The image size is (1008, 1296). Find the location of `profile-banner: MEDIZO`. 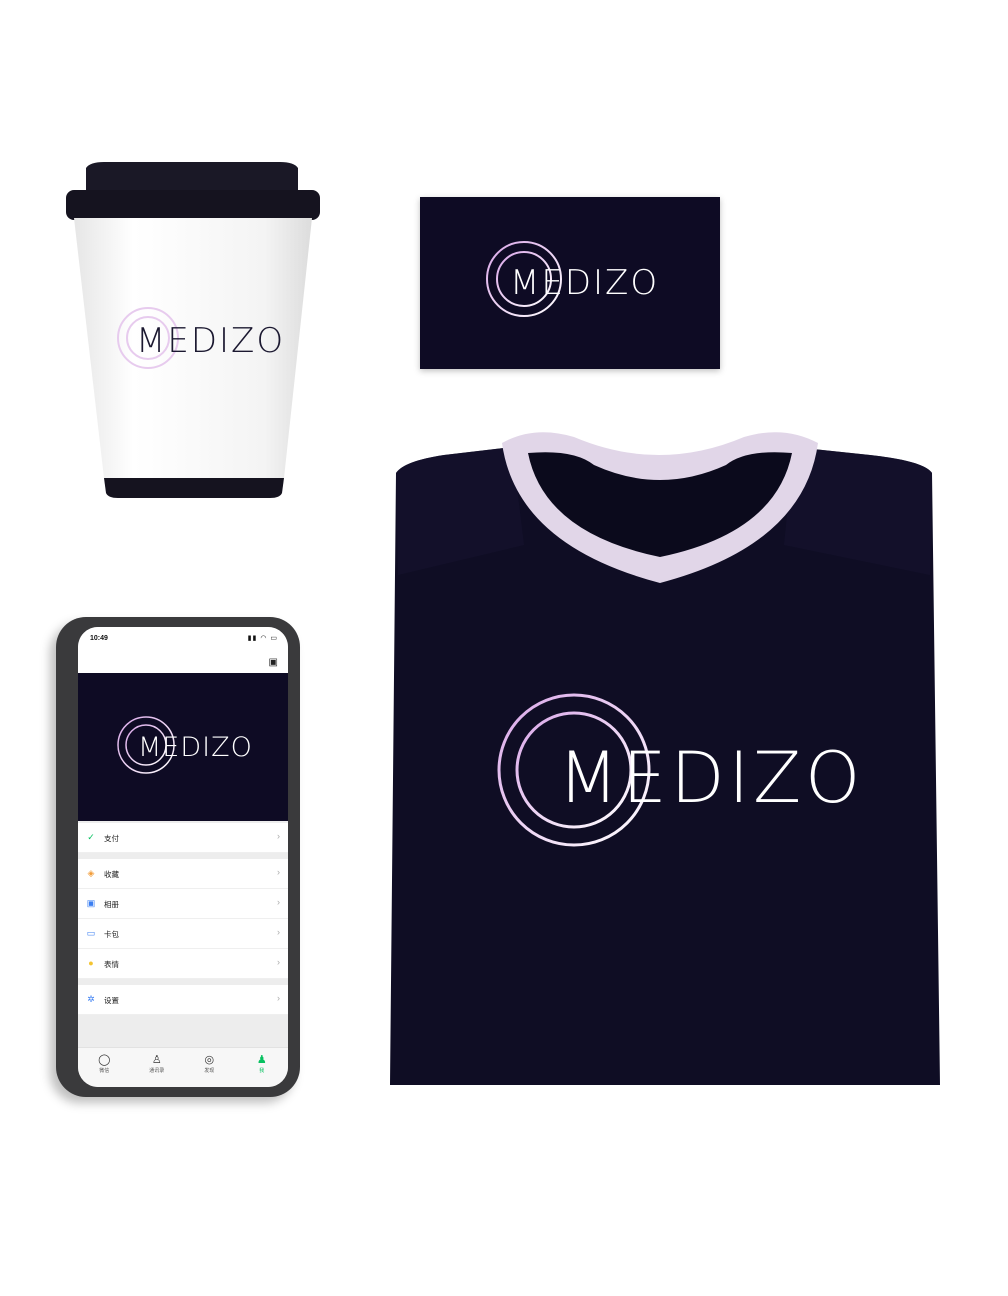

profile-banner: MEDIZO is located at coordinates (183, 747).